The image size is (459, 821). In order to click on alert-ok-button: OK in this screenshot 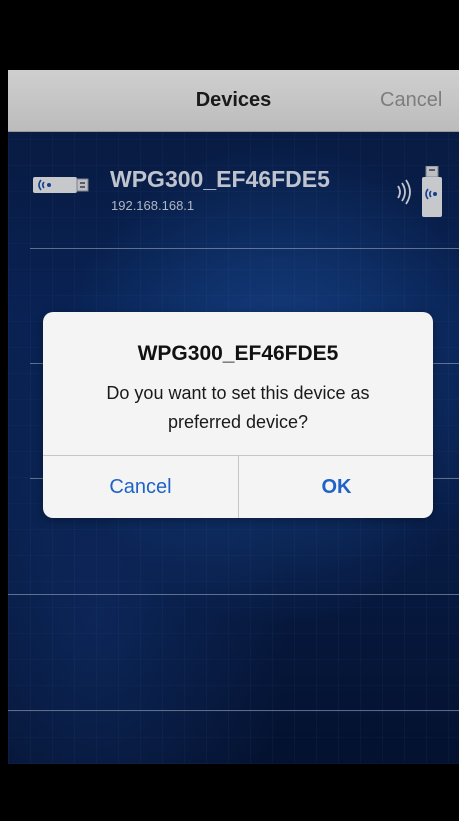, I will do `click(336, 487)`.